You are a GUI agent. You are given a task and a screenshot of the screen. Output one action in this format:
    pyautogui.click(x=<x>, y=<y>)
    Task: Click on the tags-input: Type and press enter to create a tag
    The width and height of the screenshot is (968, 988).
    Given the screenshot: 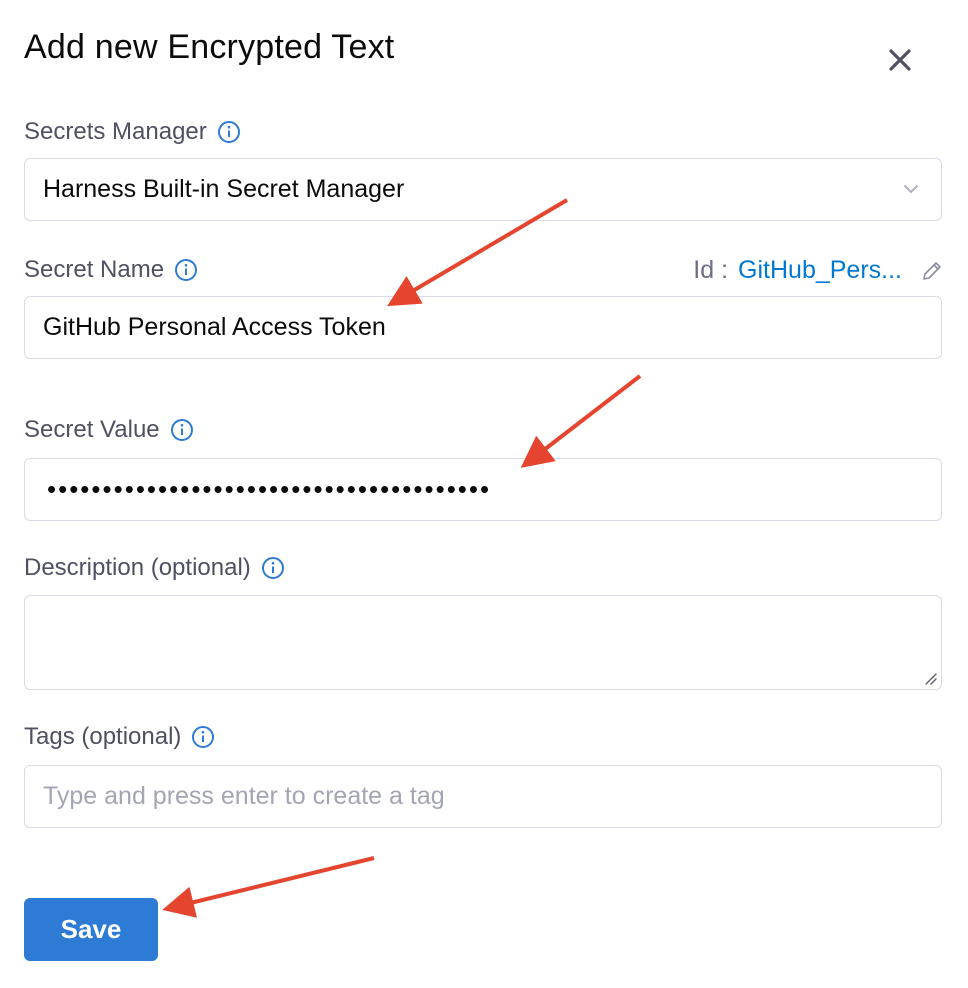 What is the action you would take?
    pyautogui.click(x=483, y=796)
    